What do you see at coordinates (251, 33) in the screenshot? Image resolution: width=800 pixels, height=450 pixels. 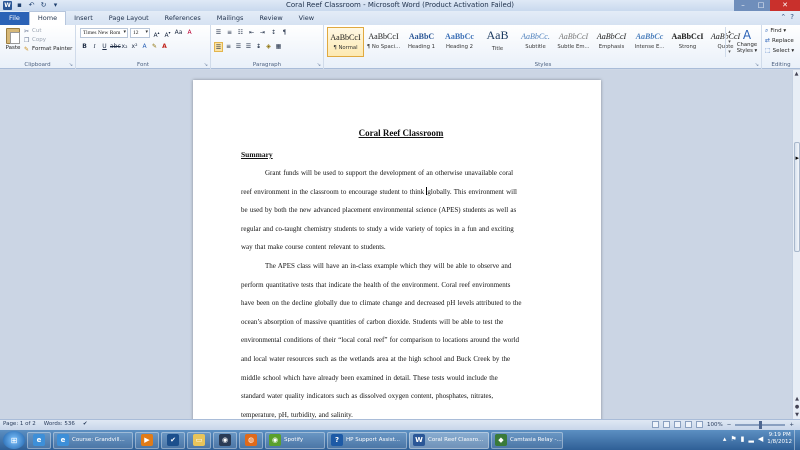 I see `decrease-indent-icon: ⇤` at bounding box center [251, 33].